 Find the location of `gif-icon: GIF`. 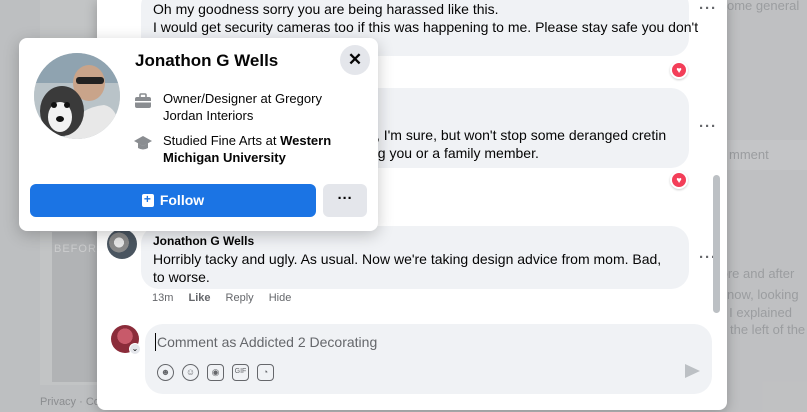

gif-icon: GIF is located at coordinates (240, 372).